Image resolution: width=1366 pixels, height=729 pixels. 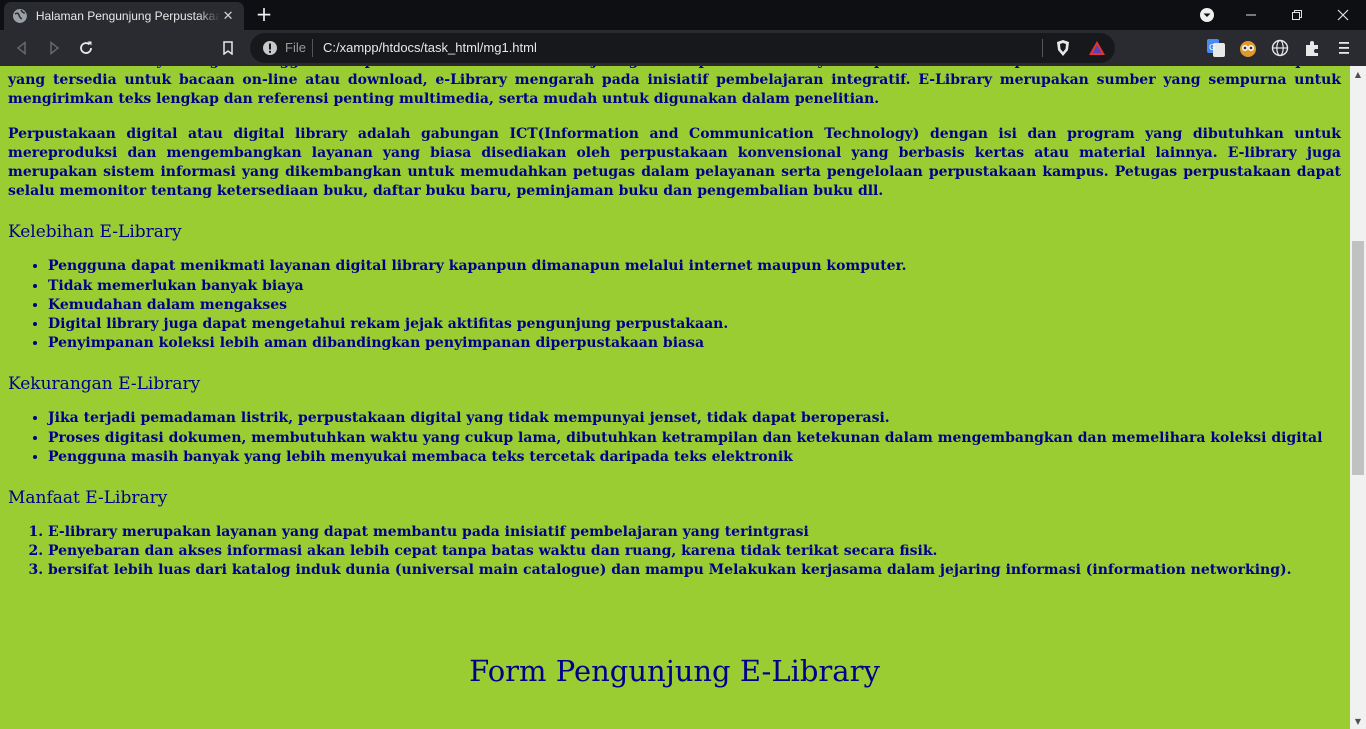 I want to click on owl-extension-icon, so click(x=1248, y=48).